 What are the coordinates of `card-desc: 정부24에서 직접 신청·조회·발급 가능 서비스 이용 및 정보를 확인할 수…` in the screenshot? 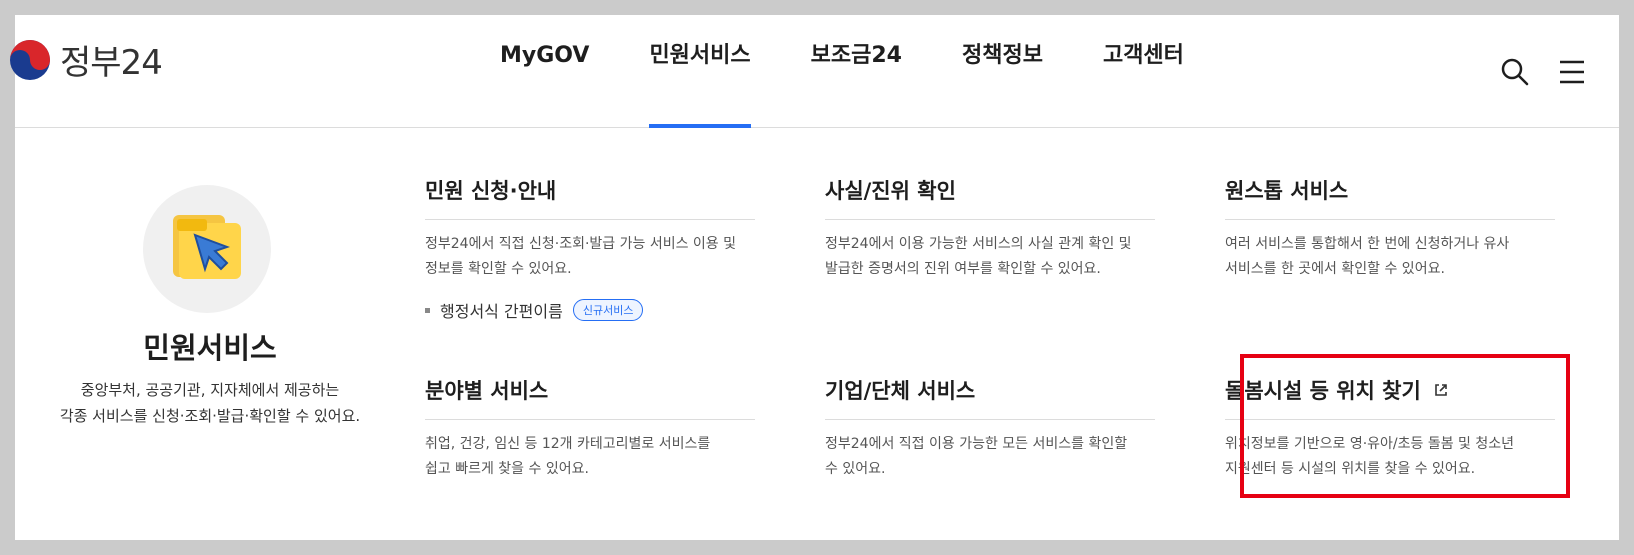 It's located at (590, 257).